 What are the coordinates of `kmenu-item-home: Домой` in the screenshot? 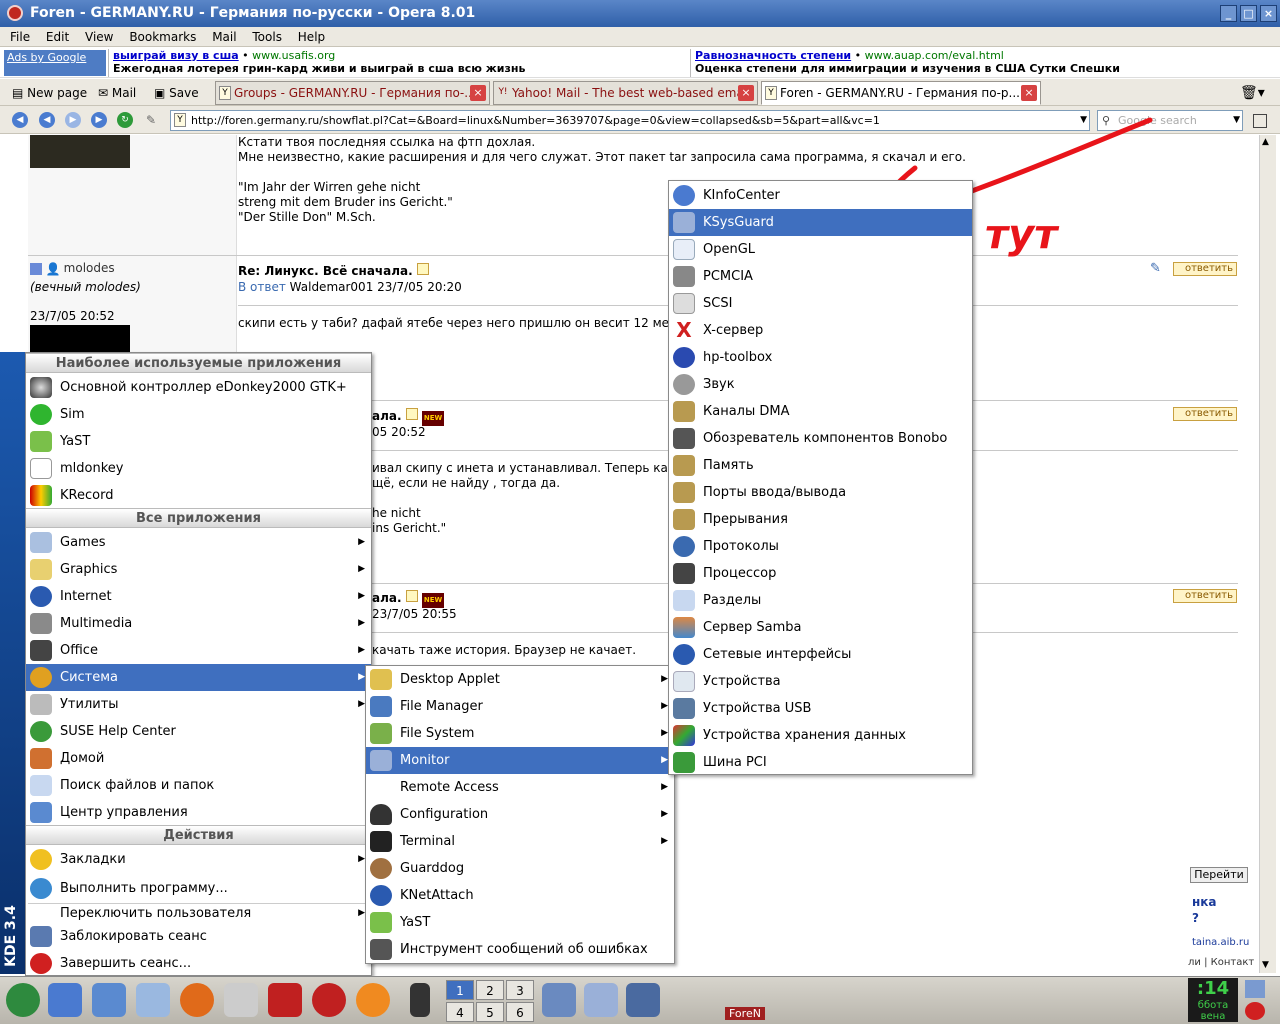 It's located at (198, 758).